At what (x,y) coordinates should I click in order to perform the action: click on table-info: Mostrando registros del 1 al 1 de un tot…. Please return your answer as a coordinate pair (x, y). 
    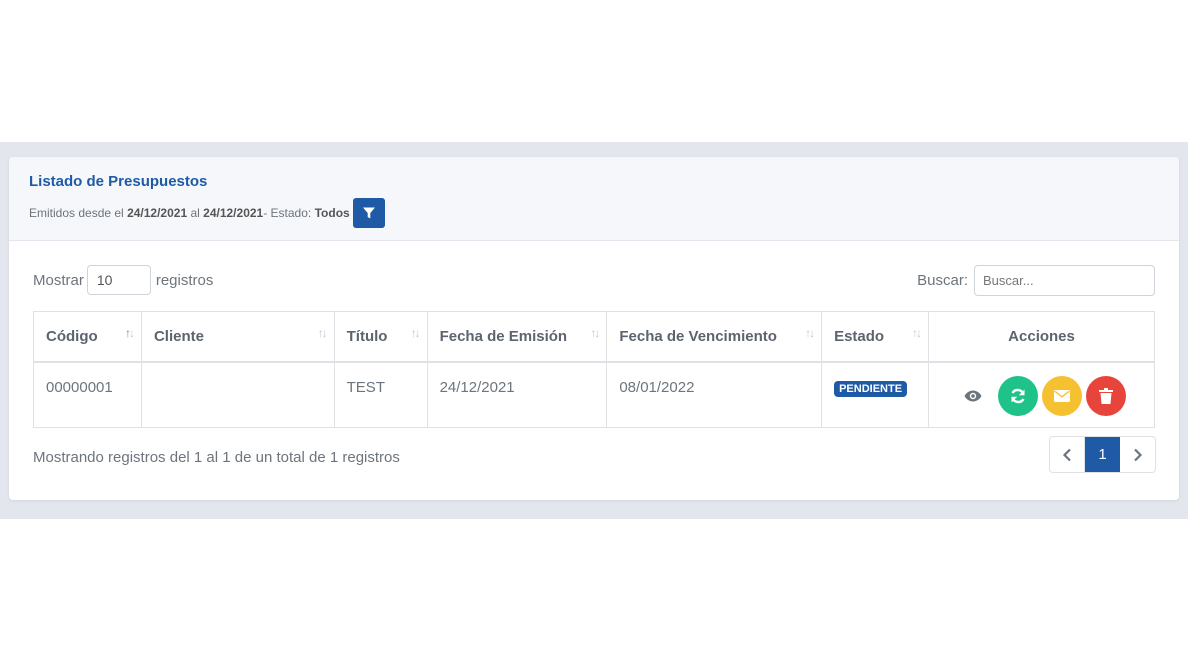
    Looking at the image, I should click on (216, 457).